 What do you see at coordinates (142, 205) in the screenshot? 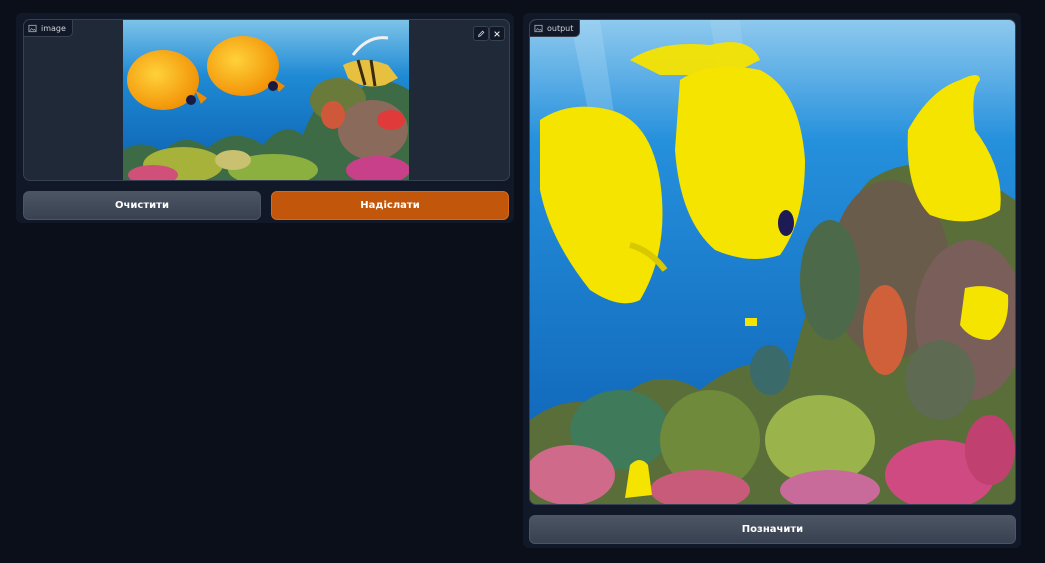
I see `clear-button: Очистити` at bounding box center [142, 205].